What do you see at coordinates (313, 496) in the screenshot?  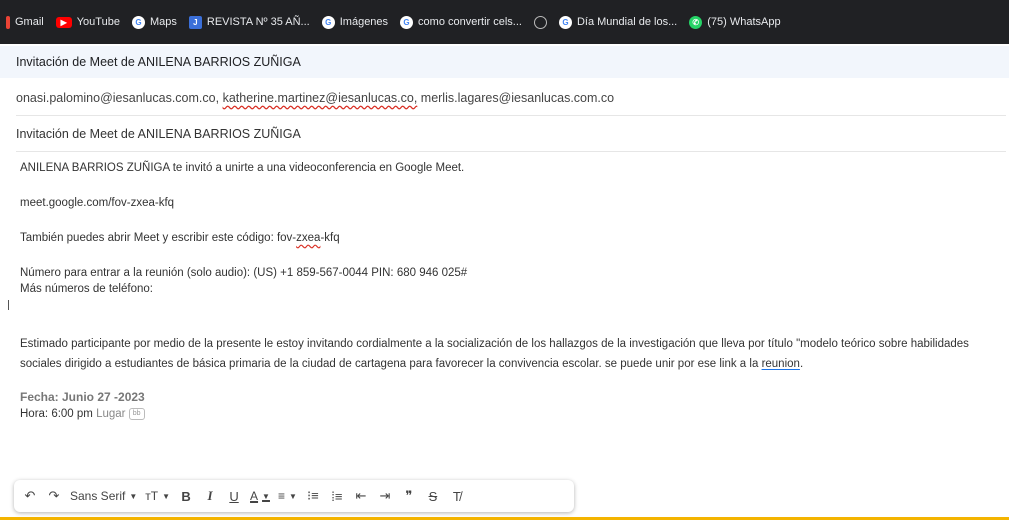 I see `numbered-list-icon: ⁝≡` at bounding box center [313, 496].